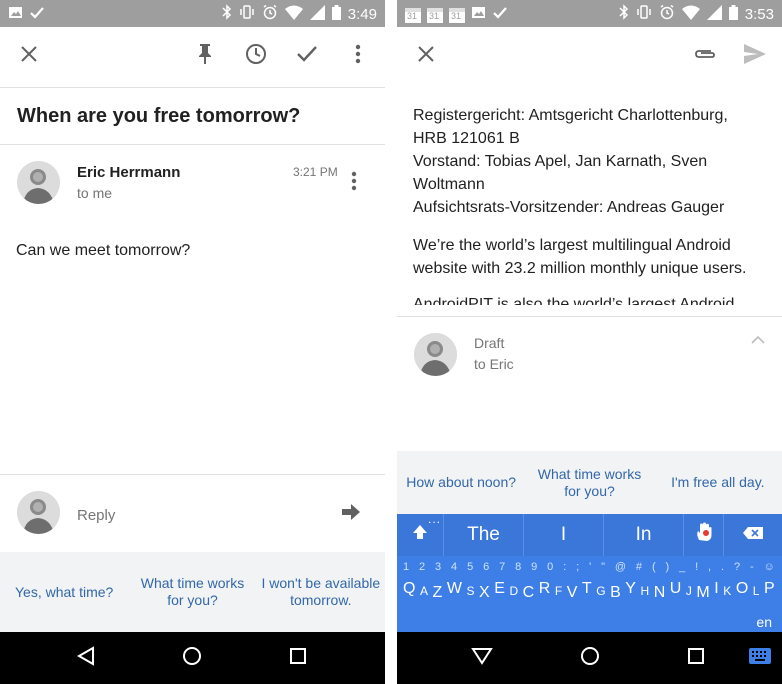 The height and width of the screenshot is (684, 782). Describe the element at coordinates (358, 56) in the screenshot. I see `more-options-button` at that location.